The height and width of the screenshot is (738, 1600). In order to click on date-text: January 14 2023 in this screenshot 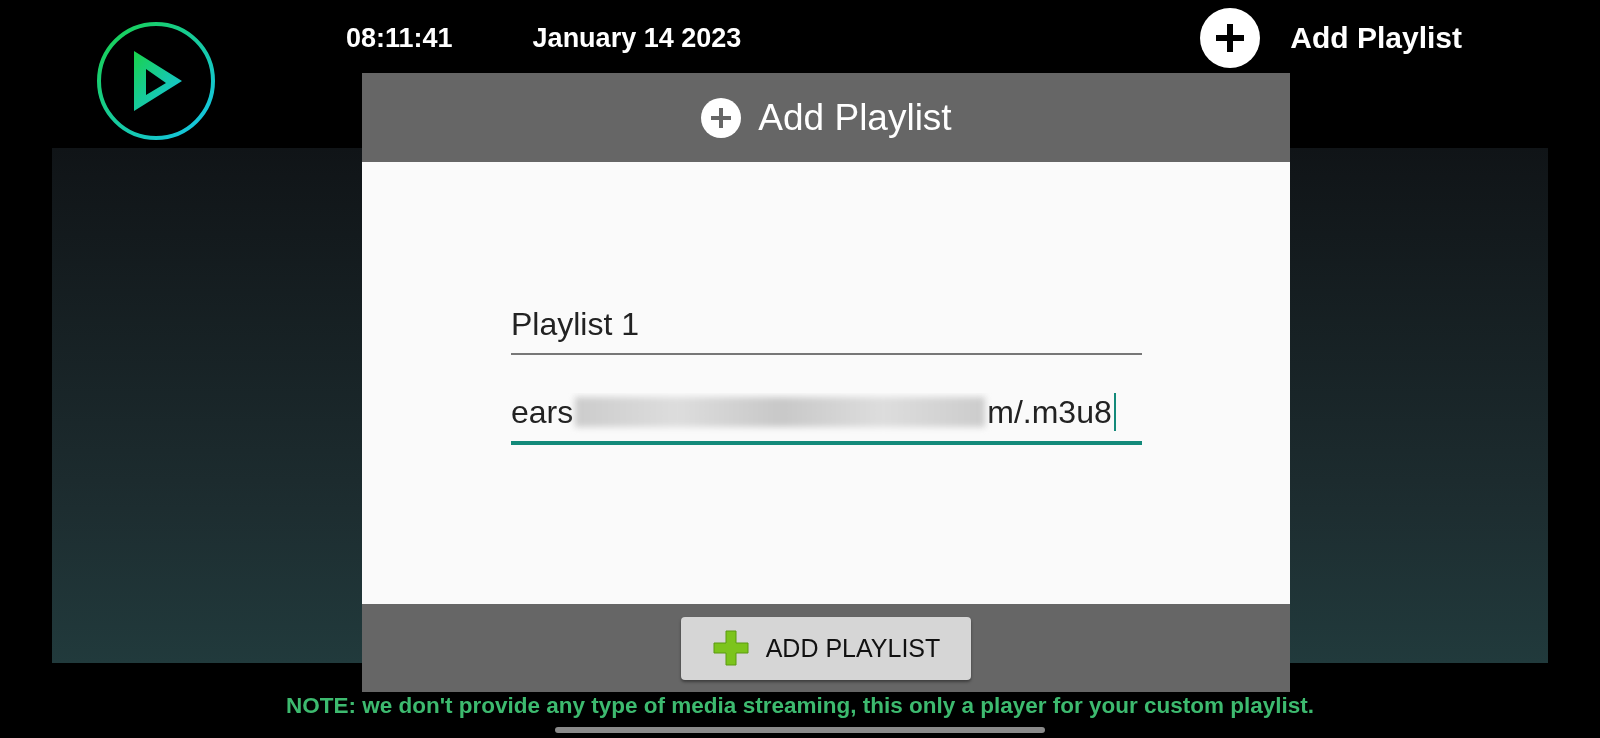, I will do `click(637, 38)`.